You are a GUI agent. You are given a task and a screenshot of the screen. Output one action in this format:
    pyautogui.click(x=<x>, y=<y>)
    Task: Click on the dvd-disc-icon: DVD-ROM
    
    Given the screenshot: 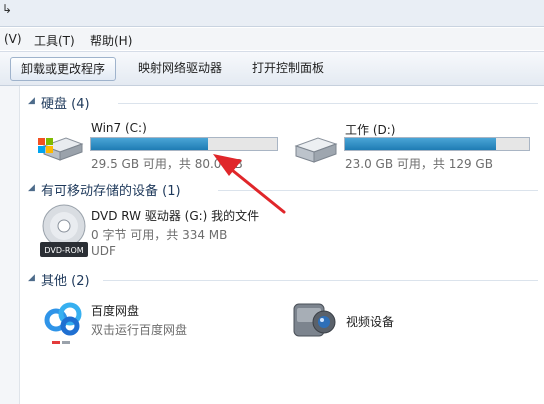 What is the action you would take?
    pyautogui.click(x=64, y=230)
    